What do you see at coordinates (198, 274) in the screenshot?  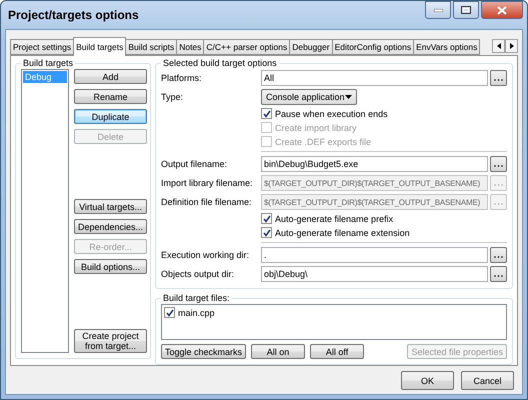 I see `field-label: Objects output dir:` at bounding box center [198, 274].